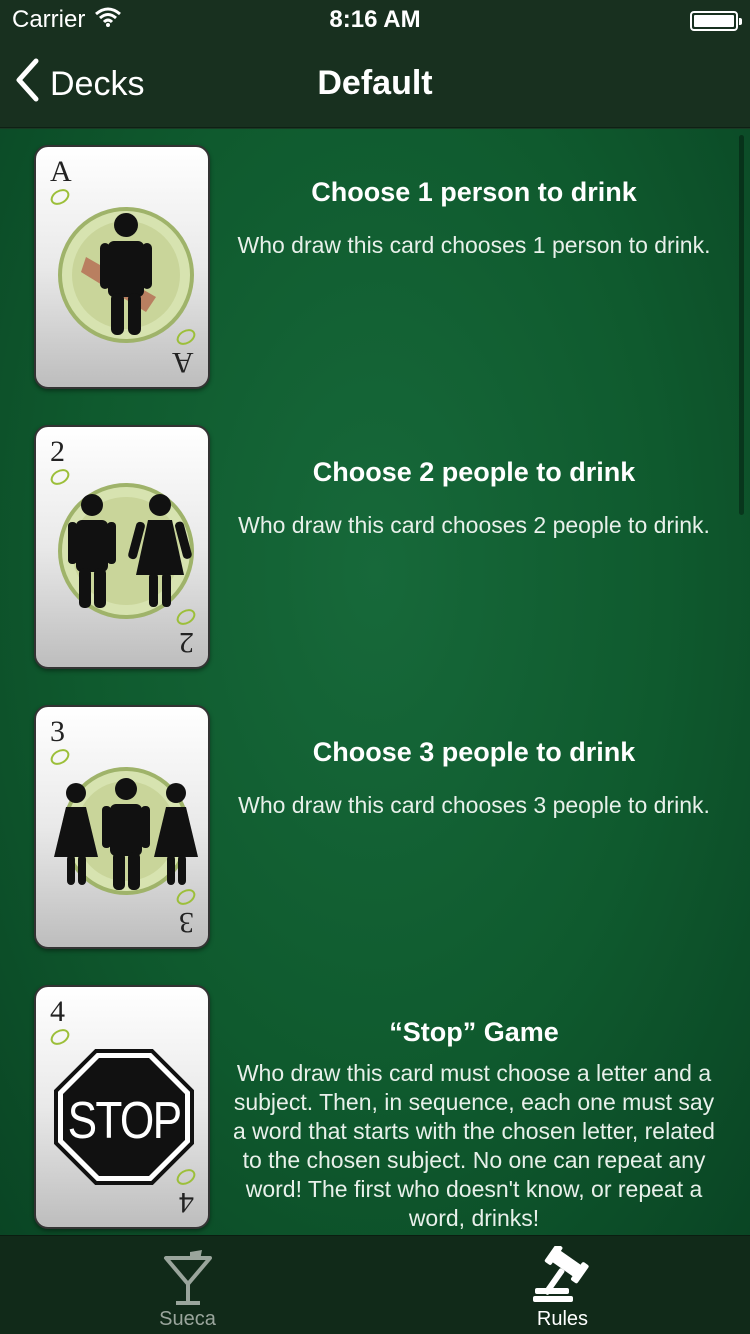 The width and height of the screenshot is (750, 1334). What do you see at coordinates (61, 171) in the screenshot?
I see `card-rank: A` at bounding box center [61, 171].